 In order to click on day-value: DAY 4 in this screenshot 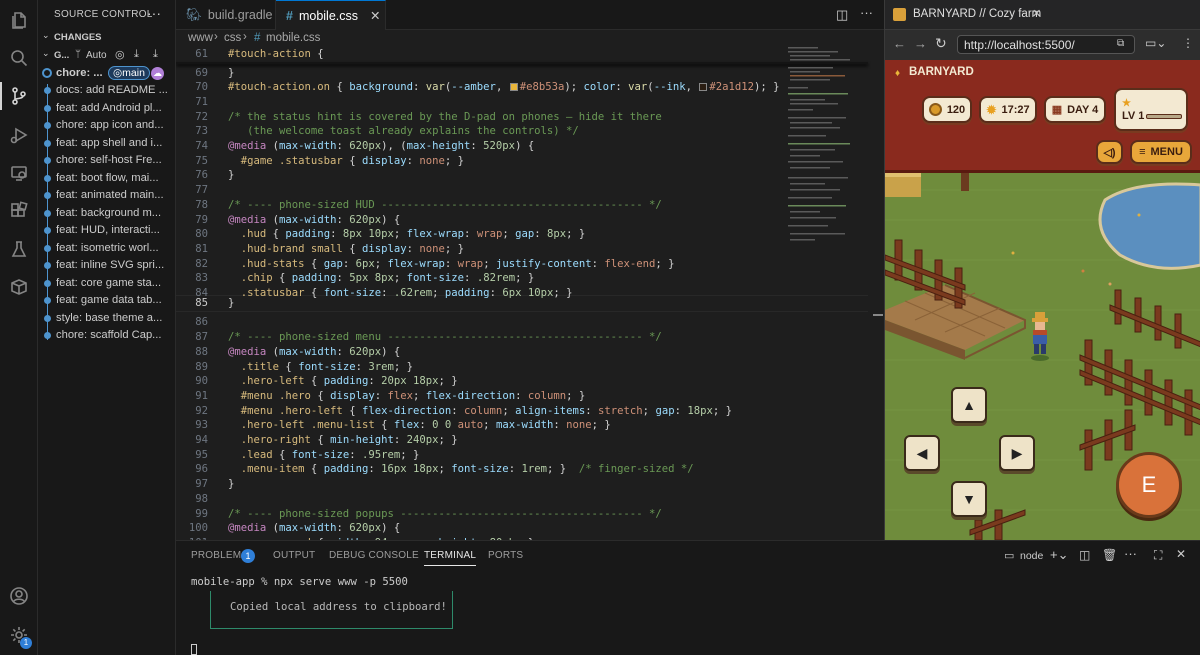, I will do `click(1083, 109)`.